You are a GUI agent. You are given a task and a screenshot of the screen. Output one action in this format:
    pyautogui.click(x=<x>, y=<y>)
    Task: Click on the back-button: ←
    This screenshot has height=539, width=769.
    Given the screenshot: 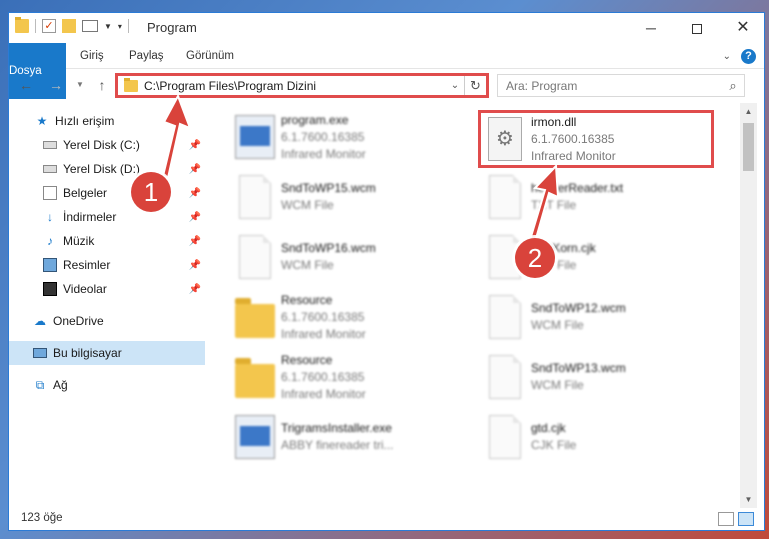 What is the action you would take?
    pyautogui.click(x=26, y=85)
    